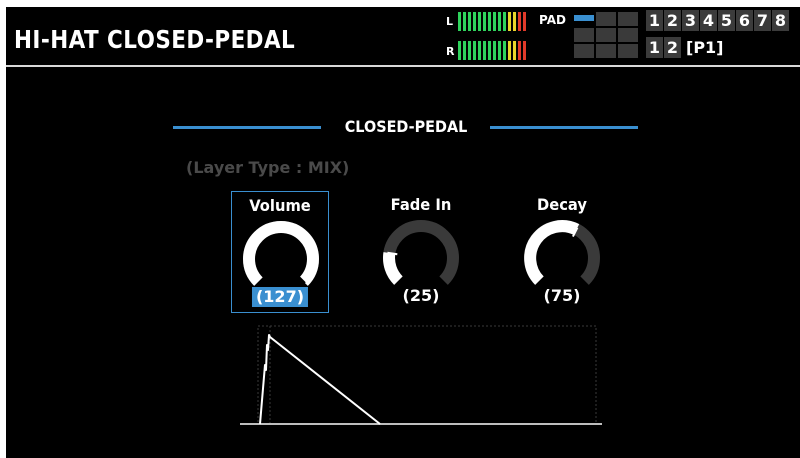 This screenshot has height=458, width=800. What do you see at coordinates (450, 51) in the screenshot?
I see `meter-right-label: R` at bounding box center [450, 51].